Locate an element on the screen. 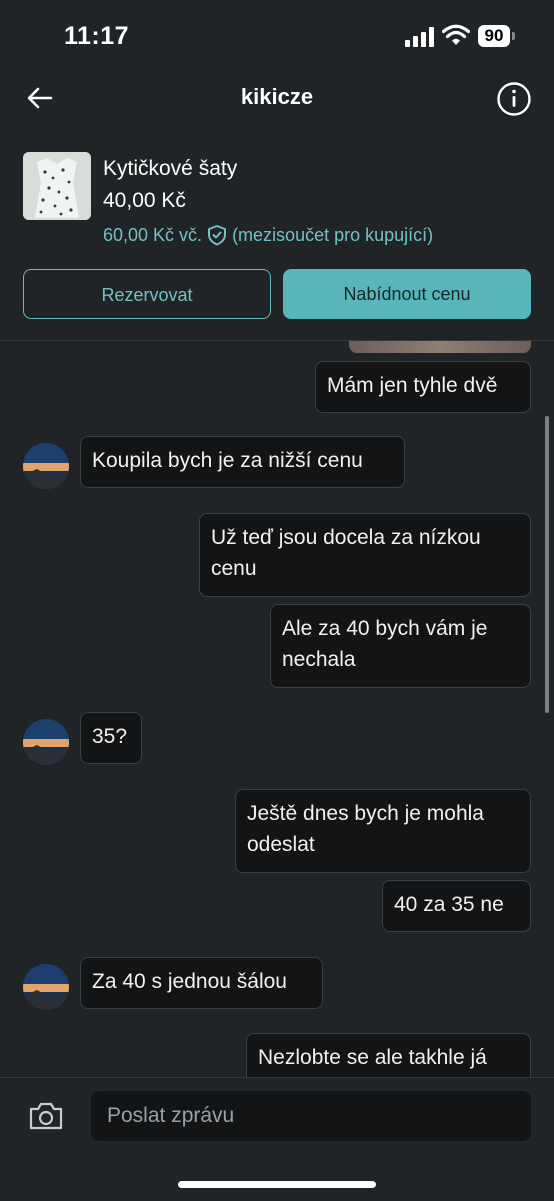  item-thumbnail is located at coordinates (57, 186).